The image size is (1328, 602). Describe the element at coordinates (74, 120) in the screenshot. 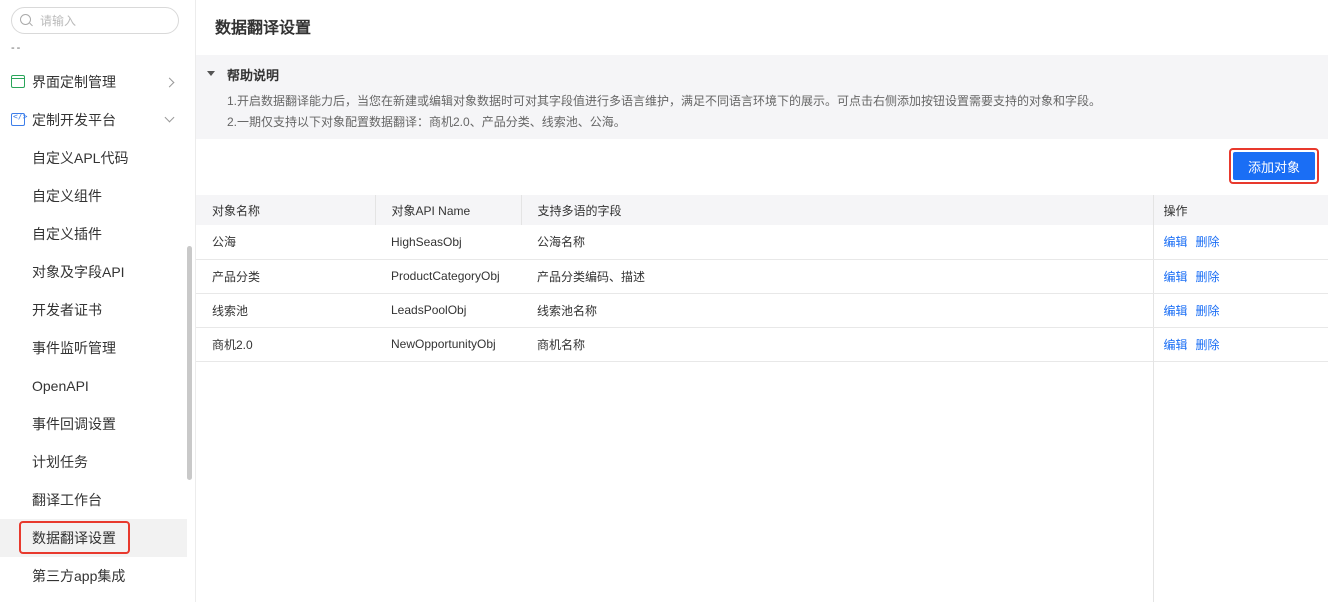

I see `sidebar-group-label: 定制开发平台` at that location.